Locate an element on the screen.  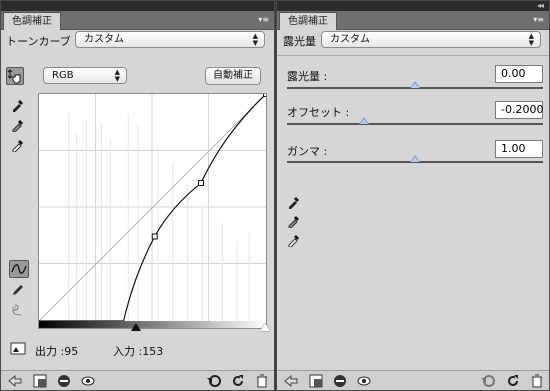
white-point-slider is located at coordinates (265, 327).